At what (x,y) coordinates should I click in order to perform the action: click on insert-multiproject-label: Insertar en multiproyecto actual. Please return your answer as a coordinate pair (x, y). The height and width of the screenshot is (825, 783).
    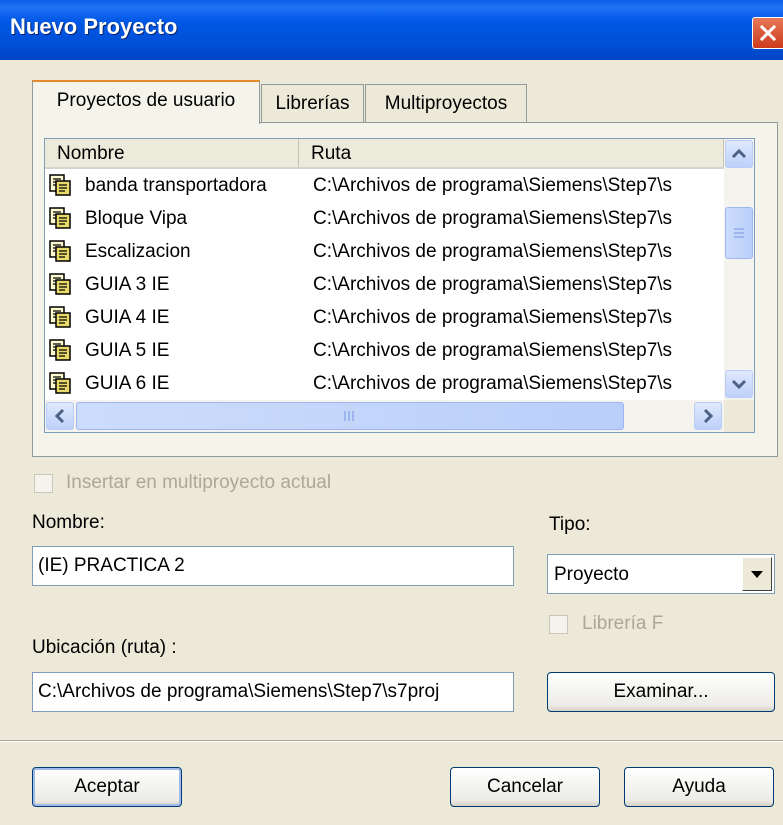
    Looking at the image, I should click on (199, 482).